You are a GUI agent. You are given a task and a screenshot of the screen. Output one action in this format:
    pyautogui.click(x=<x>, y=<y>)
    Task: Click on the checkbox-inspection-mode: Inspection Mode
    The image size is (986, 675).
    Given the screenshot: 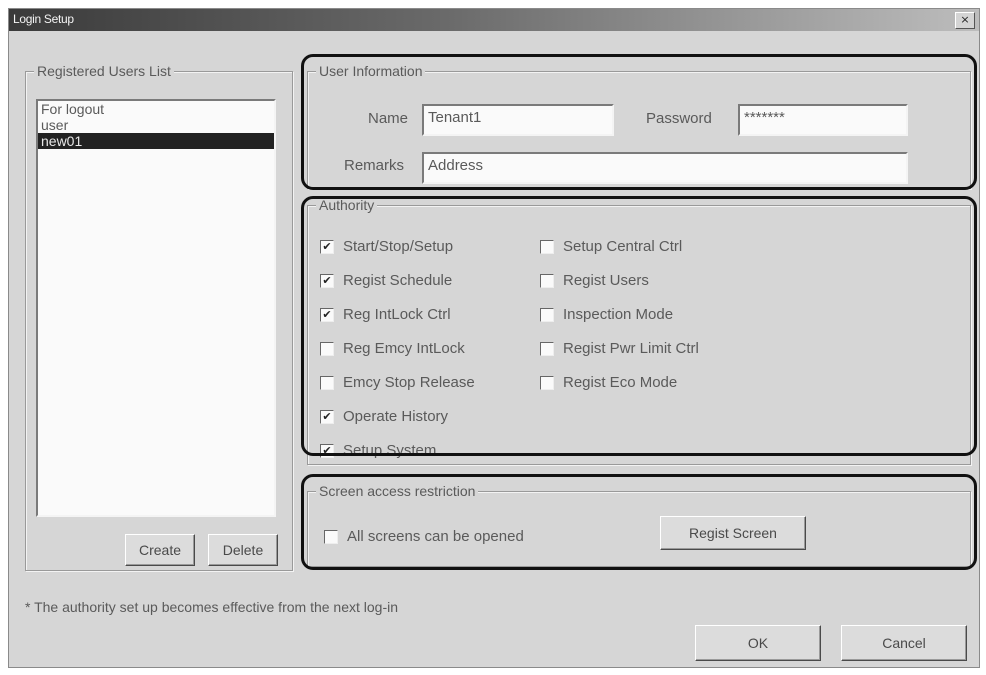 What is the action you would take?
    pyautogui.click(x=606, y=314)
    